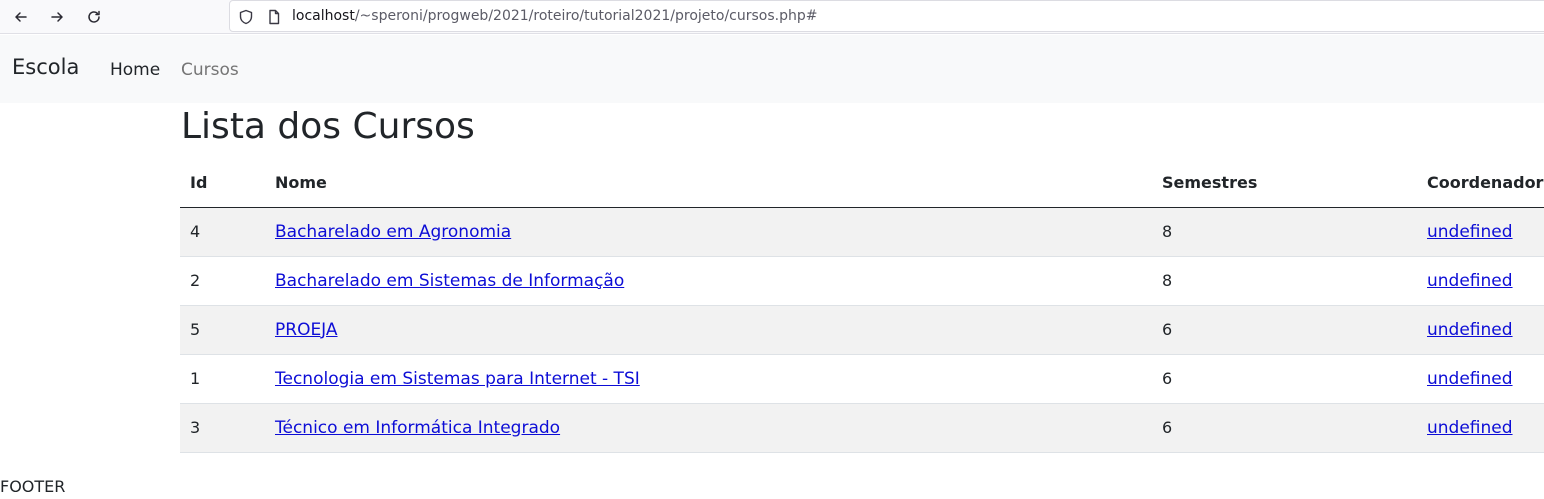 Image resolution: width=1544 pixels, height=499 pixels. Describe the element at coordinates (449, 281) in the screenshot. I see `course-name-link: Bacharelado em Sistemas de Informação` at that location.